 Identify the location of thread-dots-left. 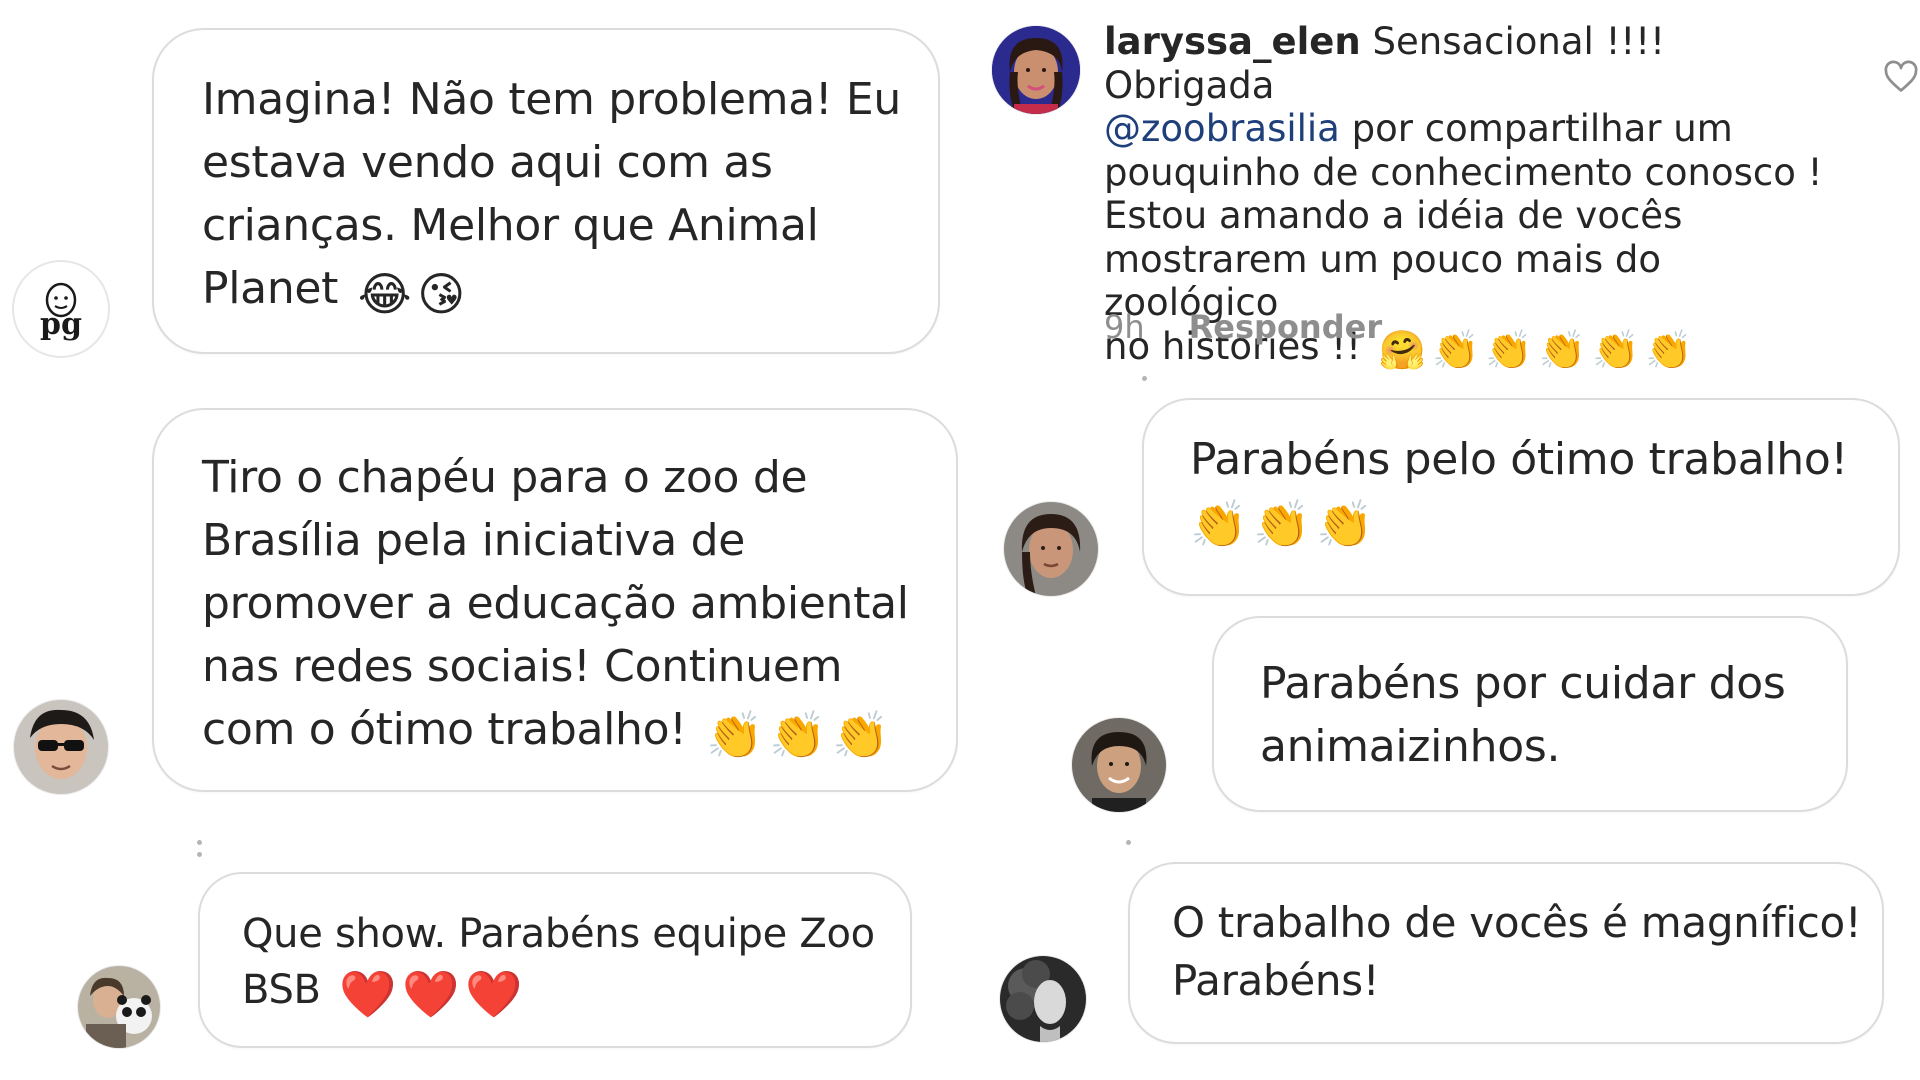
(200, 852).